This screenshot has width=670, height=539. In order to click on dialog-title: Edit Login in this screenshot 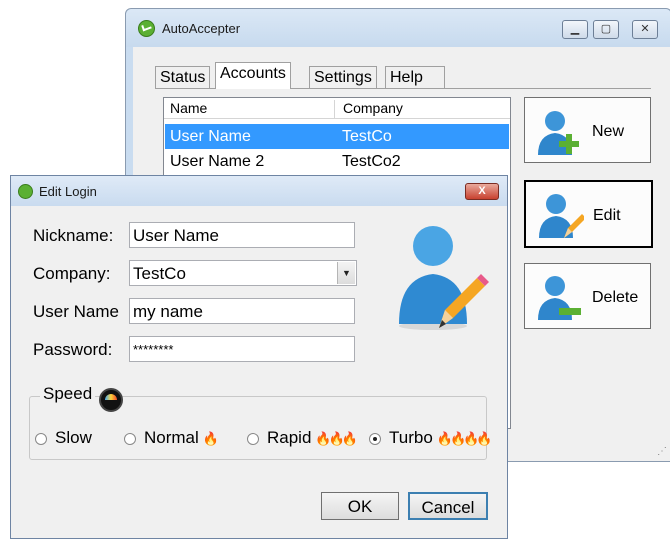, I will do `click(68, 191)`.